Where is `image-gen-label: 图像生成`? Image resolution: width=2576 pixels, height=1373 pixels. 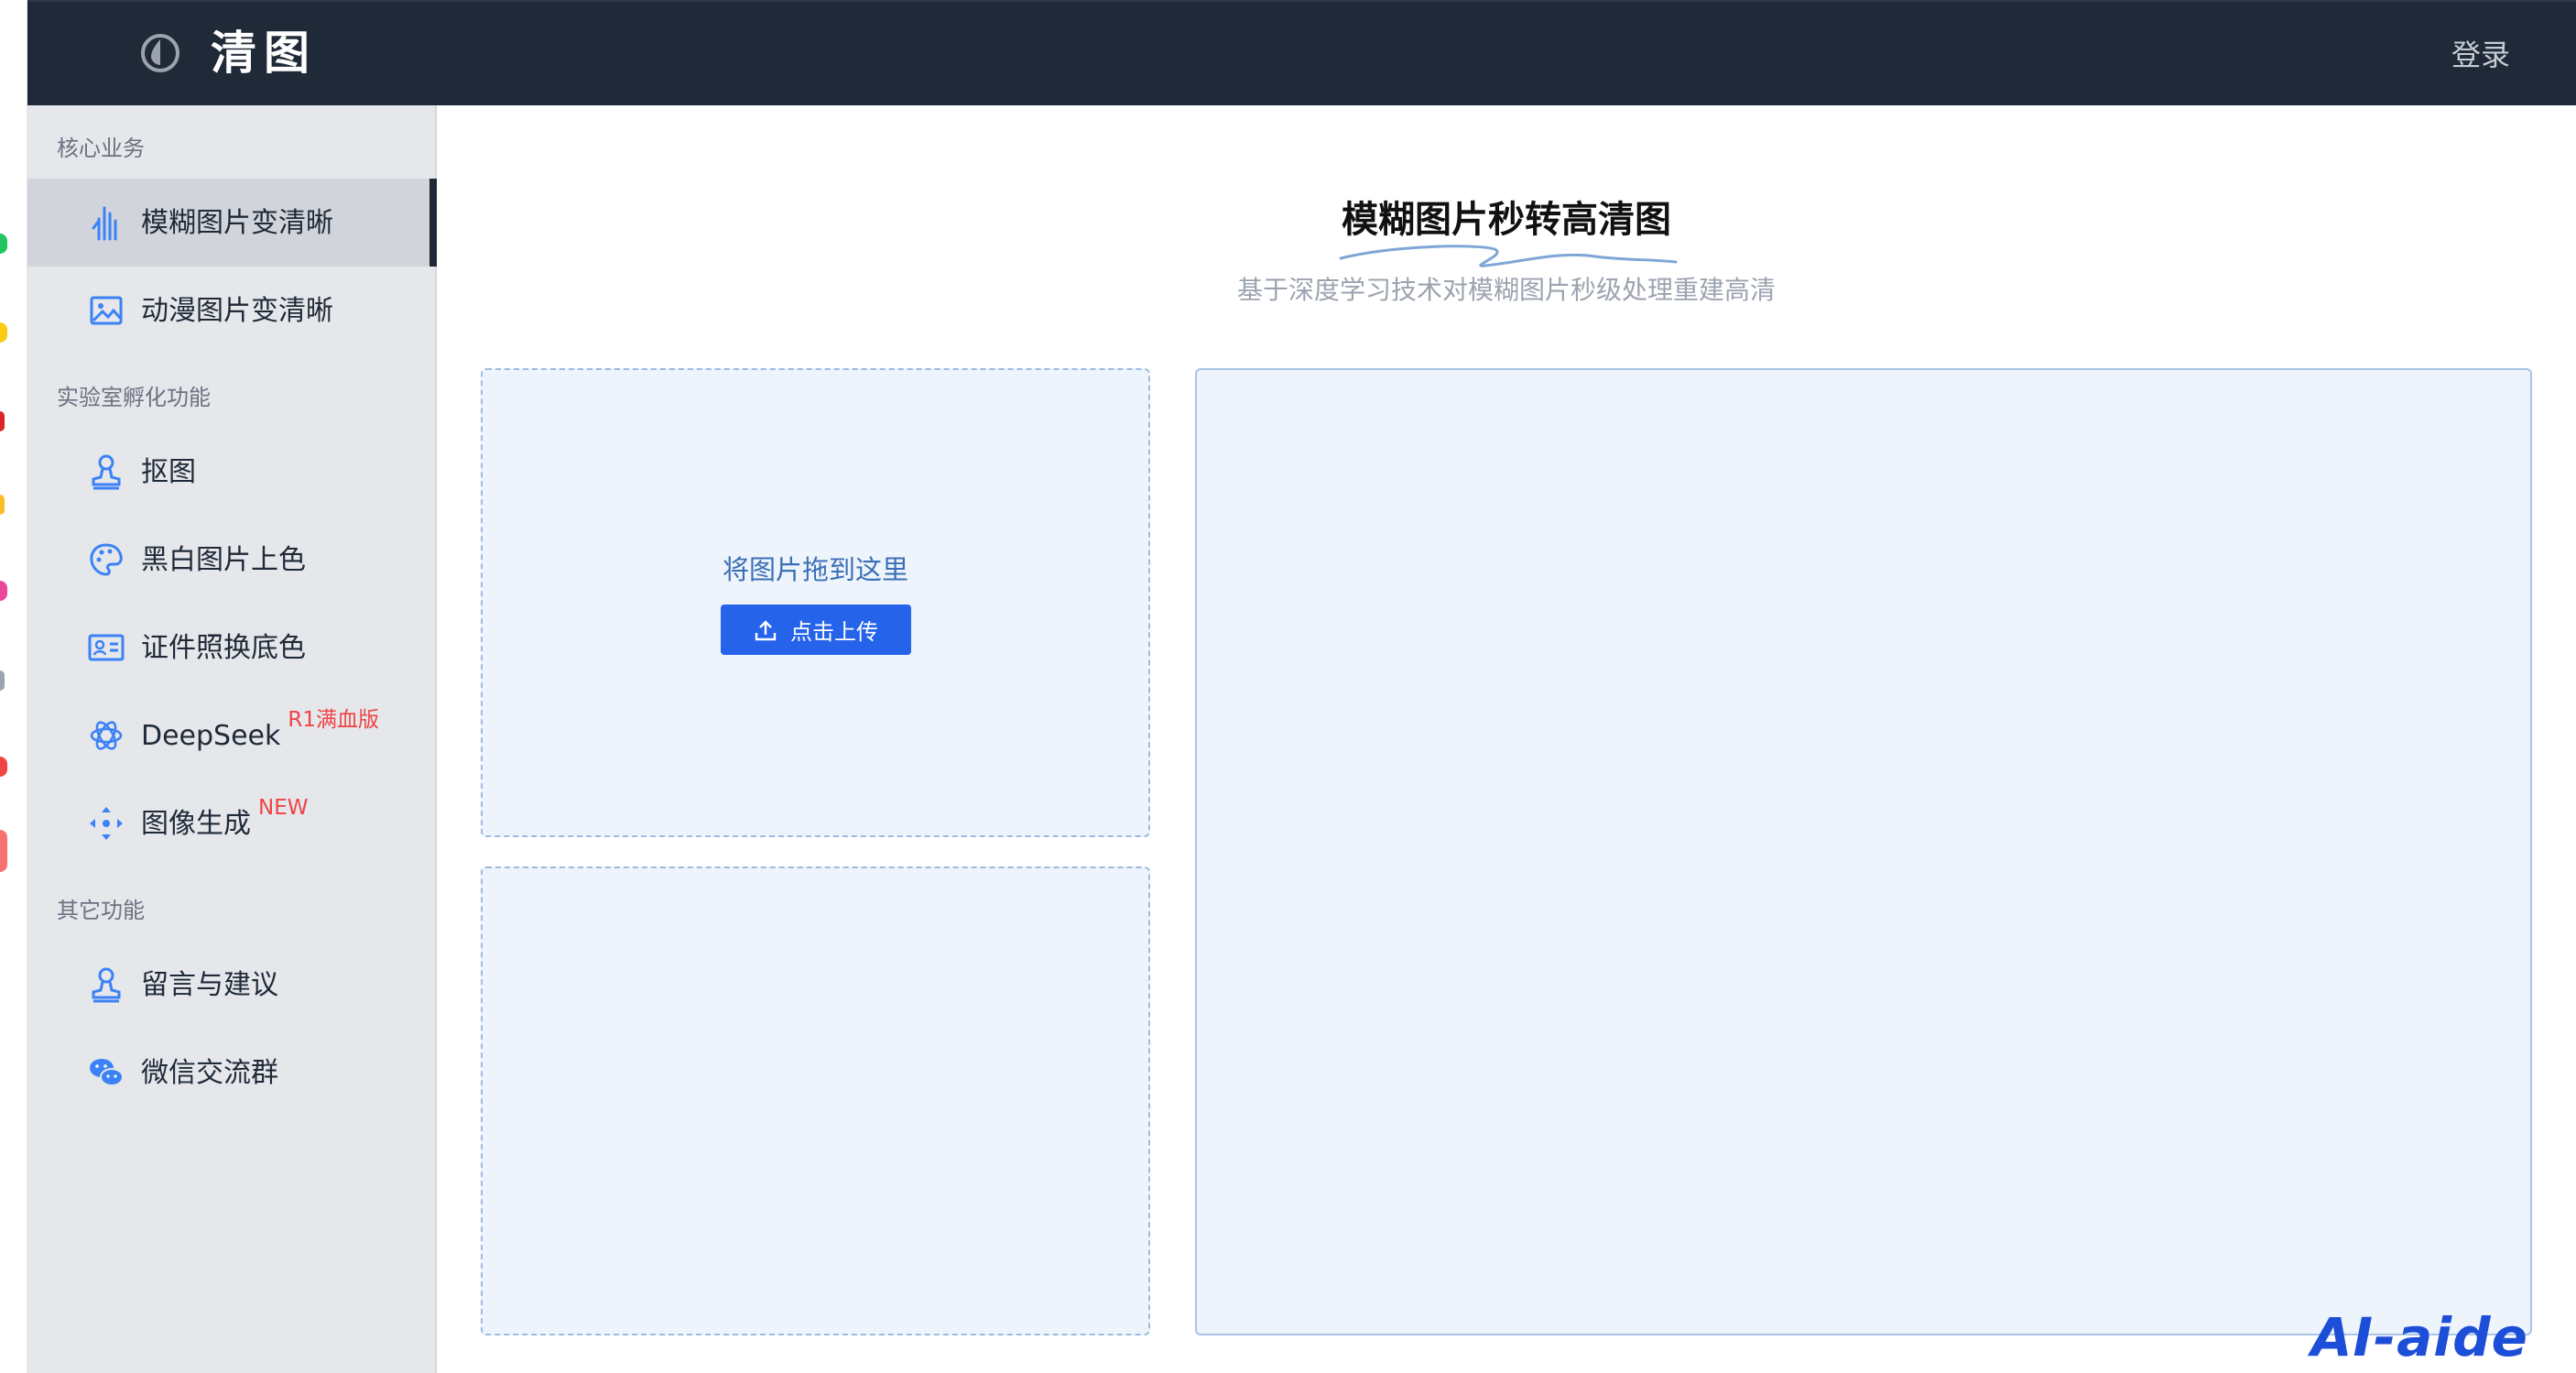
image-gen-label: 图像生成 is located at coordinates (196, 824).